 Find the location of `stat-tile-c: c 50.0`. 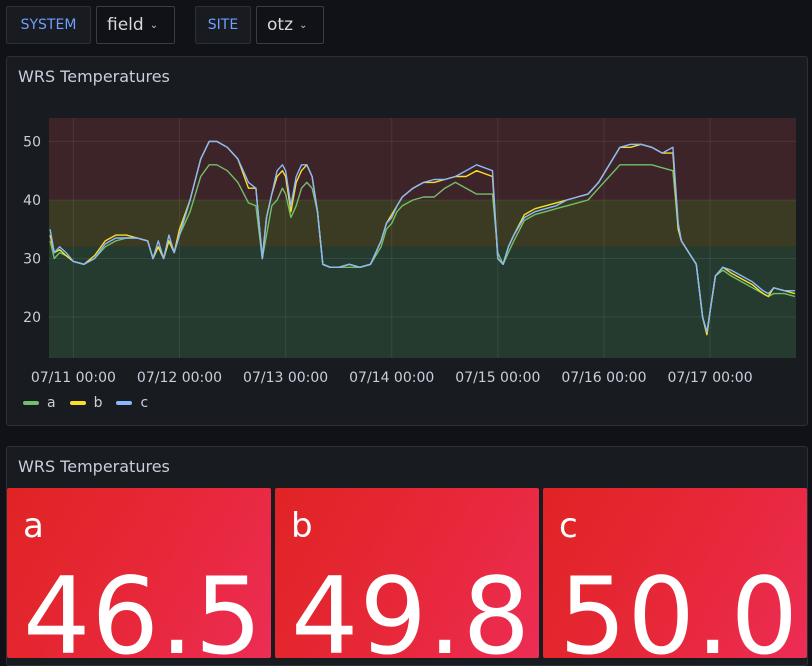

stat-tile-c: c 50.0 is located at coordinates (675, 573).